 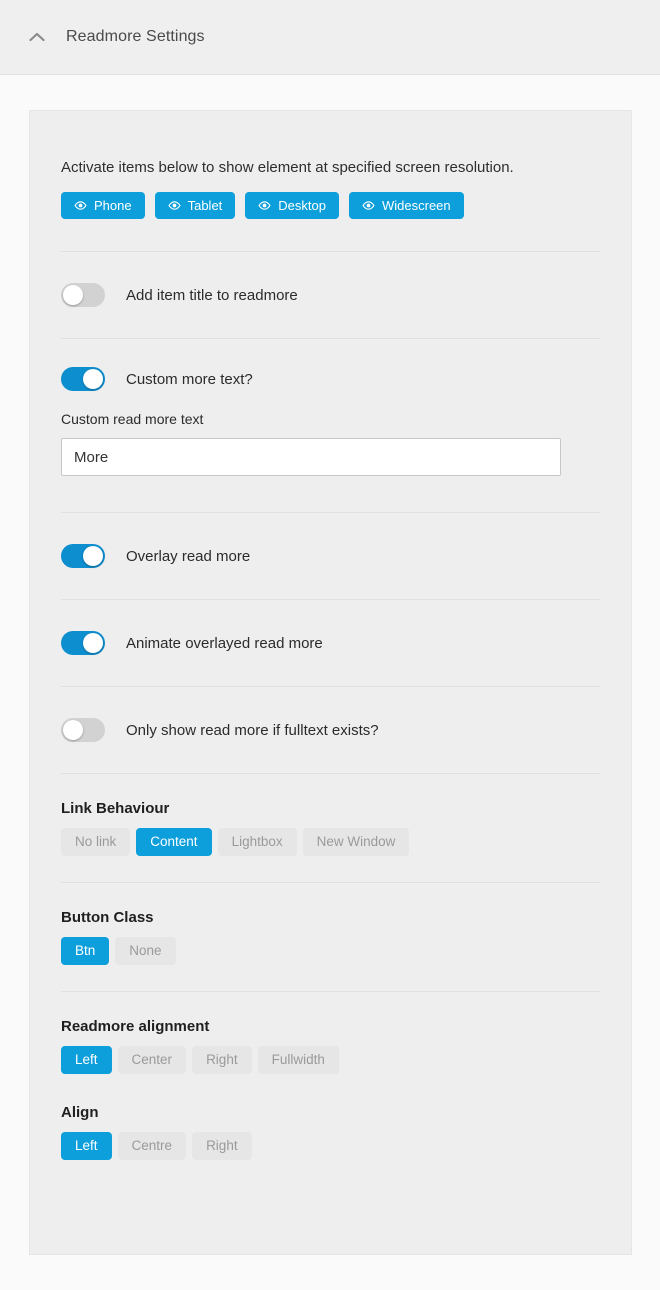 I want to click on link-behaviour-title: Link Behaviour, so click(x=115, y=808).